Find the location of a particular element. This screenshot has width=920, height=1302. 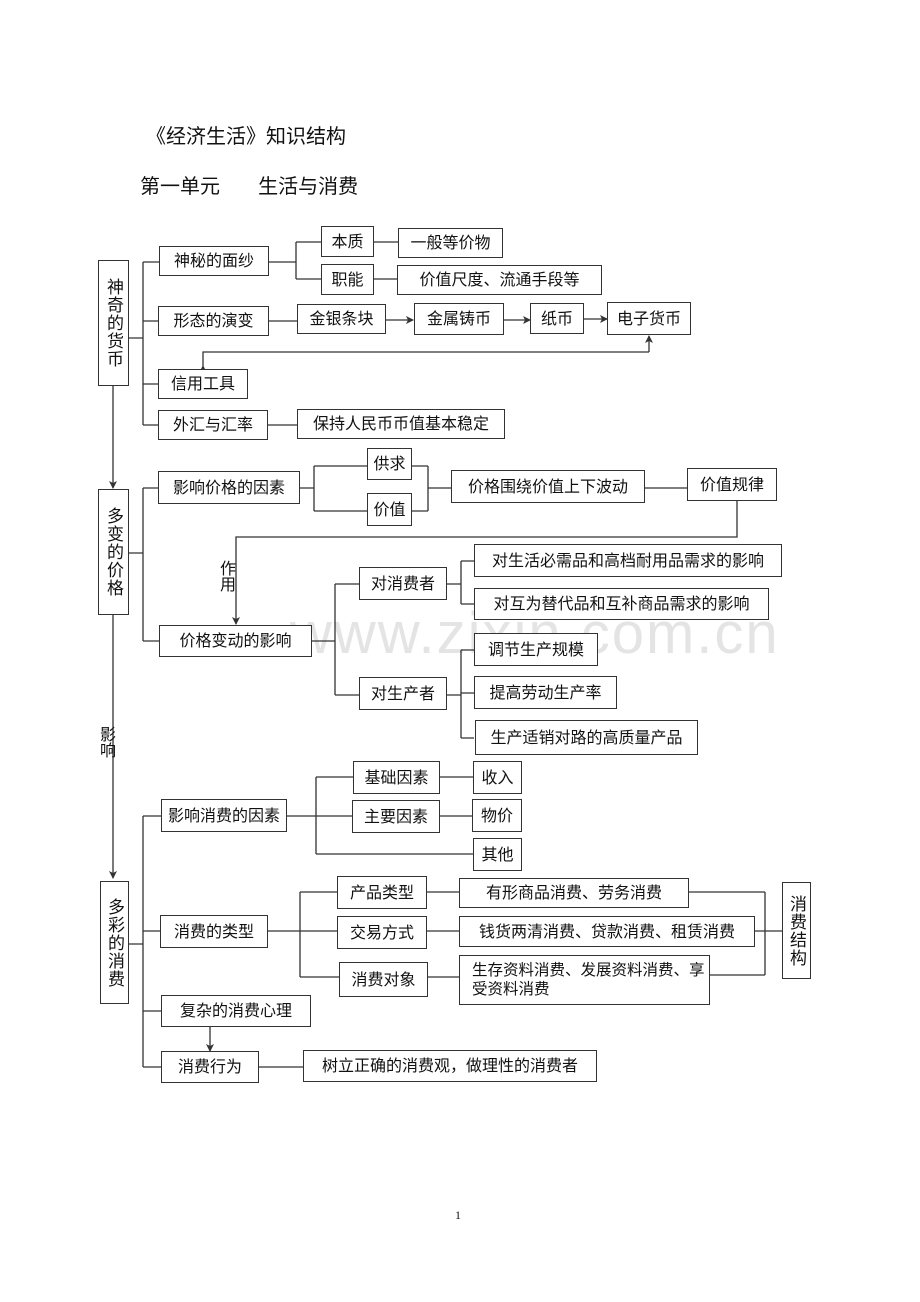

node-functions-value: 价值尺度、流通手段等 is located at coordinates (499, 280).